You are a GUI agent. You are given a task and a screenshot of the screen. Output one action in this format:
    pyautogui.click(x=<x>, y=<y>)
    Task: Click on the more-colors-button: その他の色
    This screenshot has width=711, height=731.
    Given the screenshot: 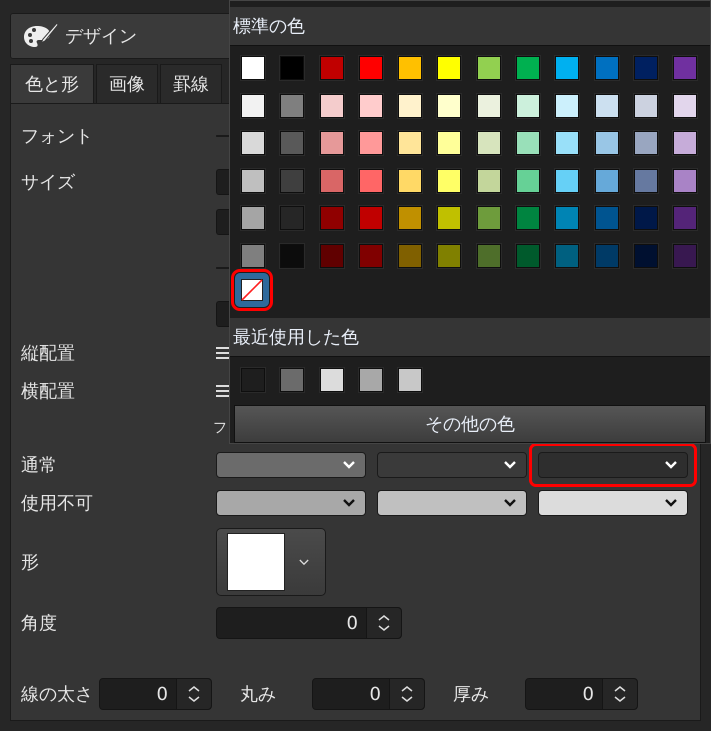 What is the action you would take?
    pyautogui.click(x=470, y=423)
    